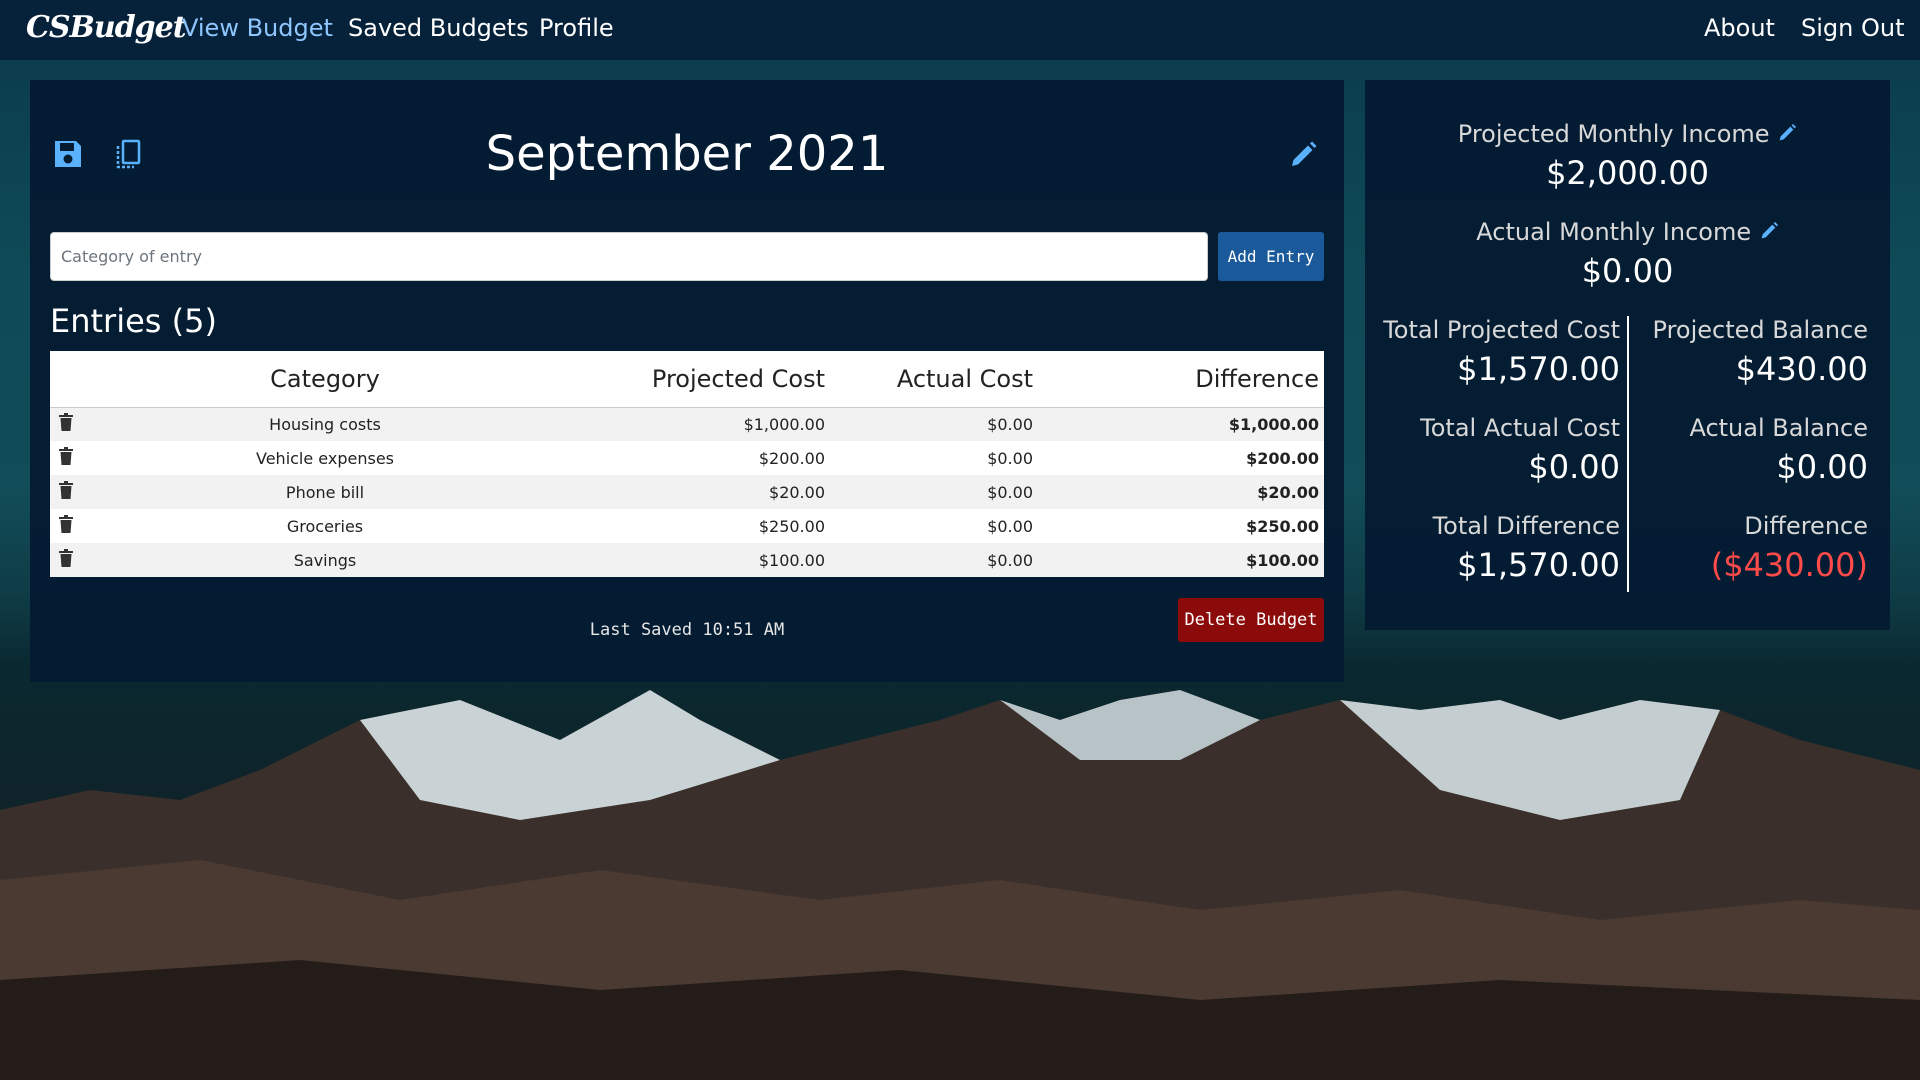  I want to click on header-projected-cost: Projected Cost, so click(685, 379).